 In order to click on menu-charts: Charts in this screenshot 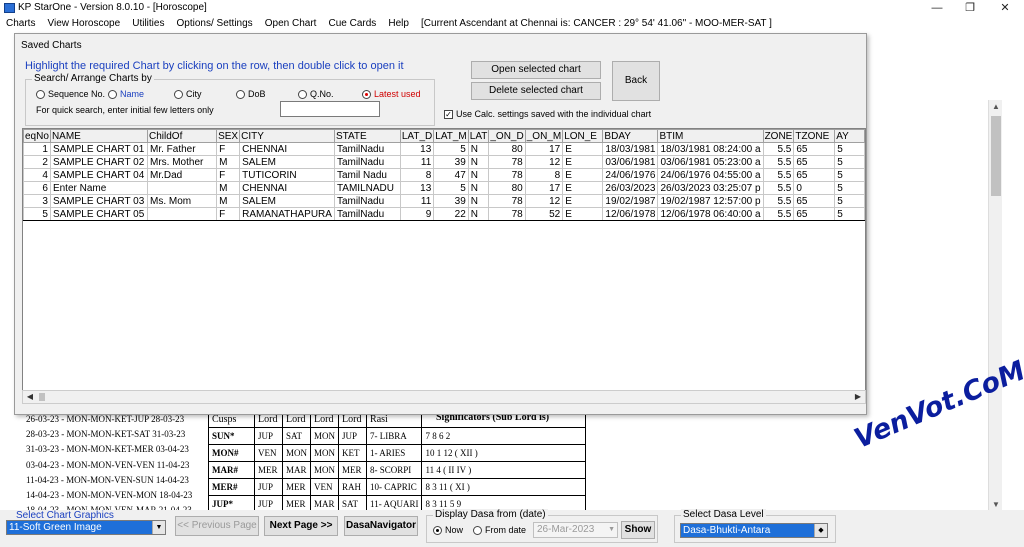, I will do `click(20, 24)`.